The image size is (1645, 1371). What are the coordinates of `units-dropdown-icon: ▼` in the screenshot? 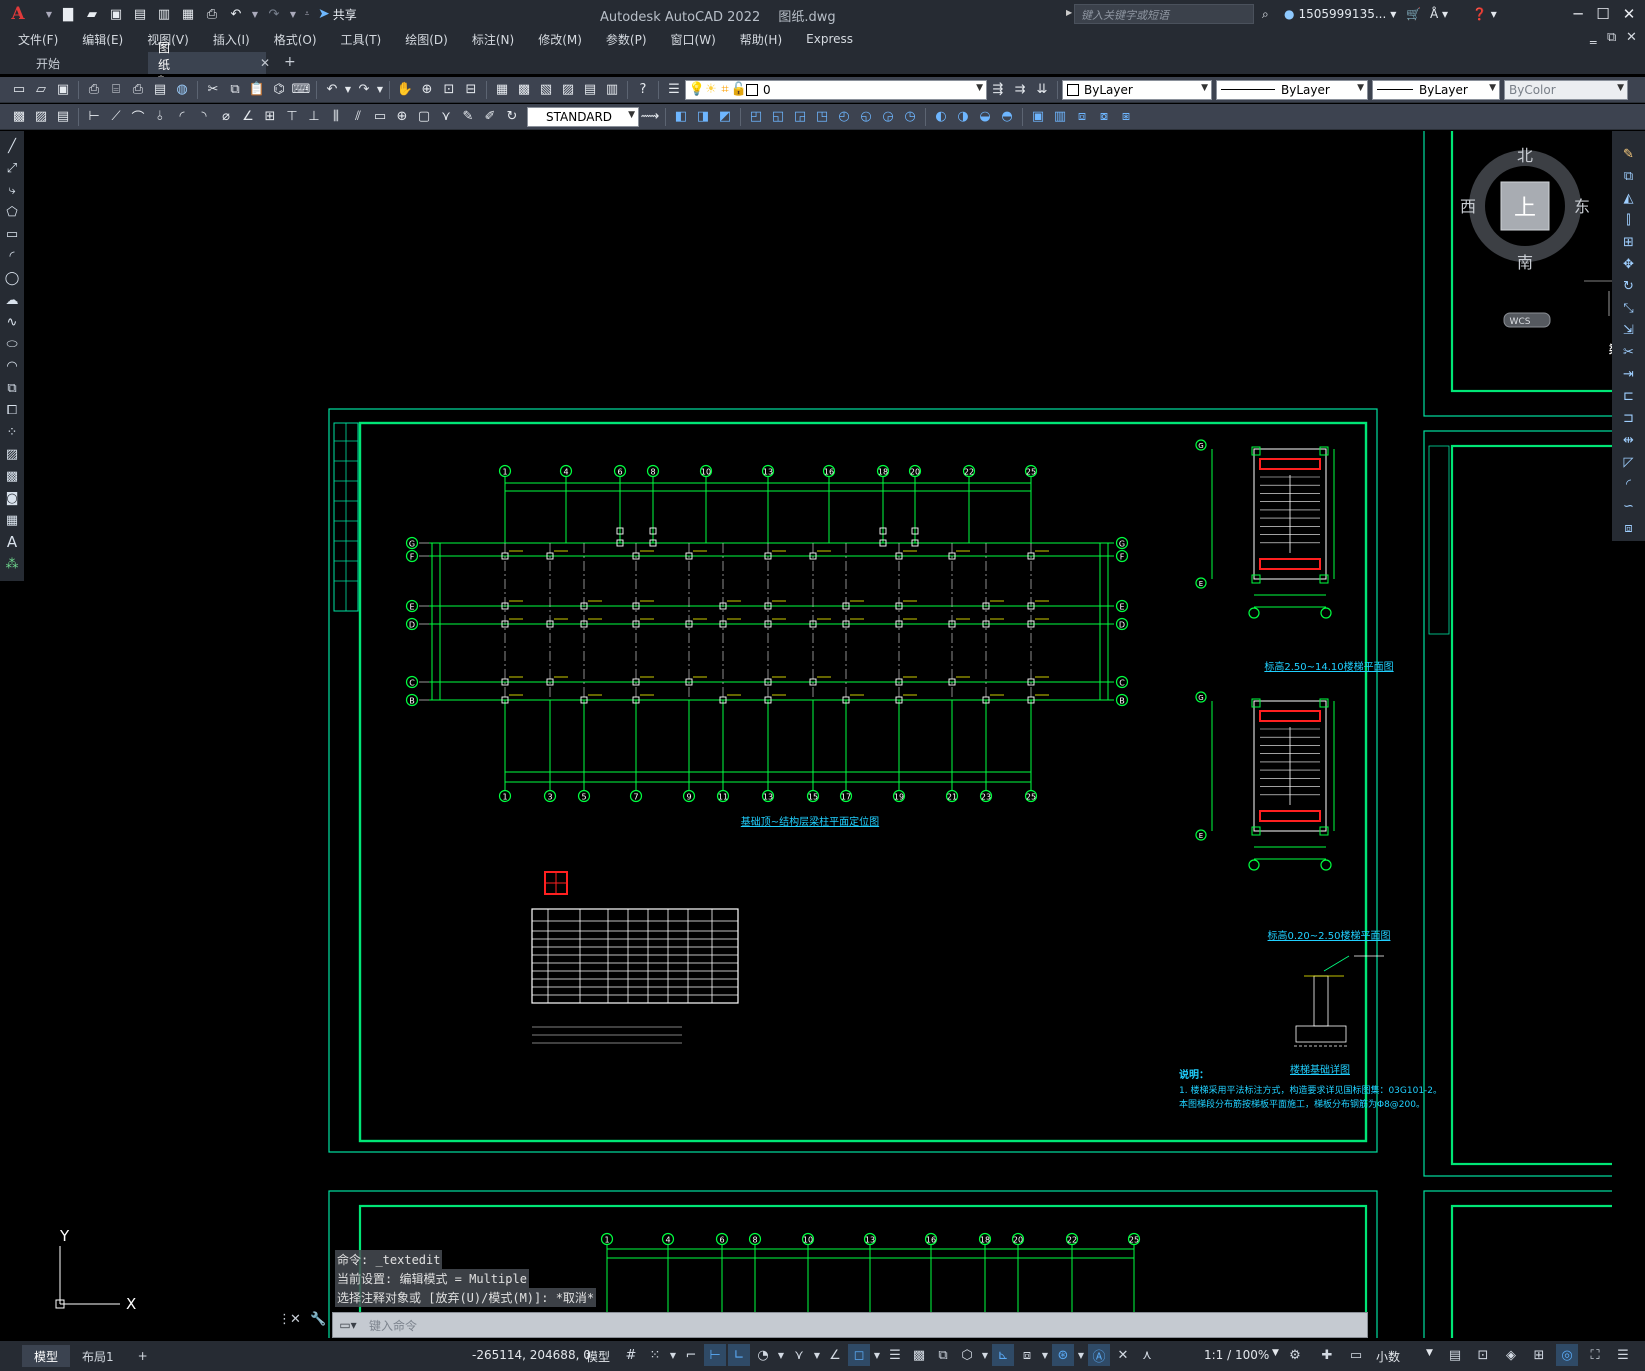 It's located at (1429, 1353).